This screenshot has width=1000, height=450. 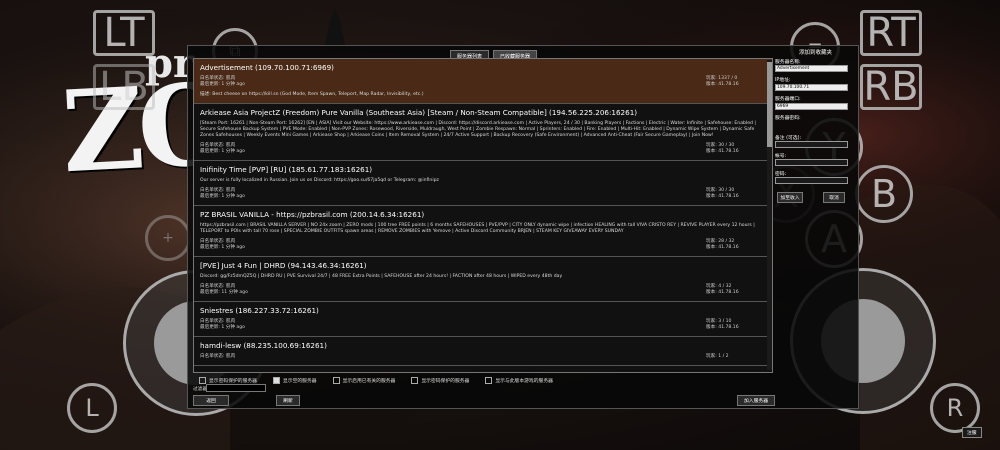 What do you see at coordinates (288, 400) in the screenshot?
I see `refresh-button: 刷新` at bounding box center [288, 400].